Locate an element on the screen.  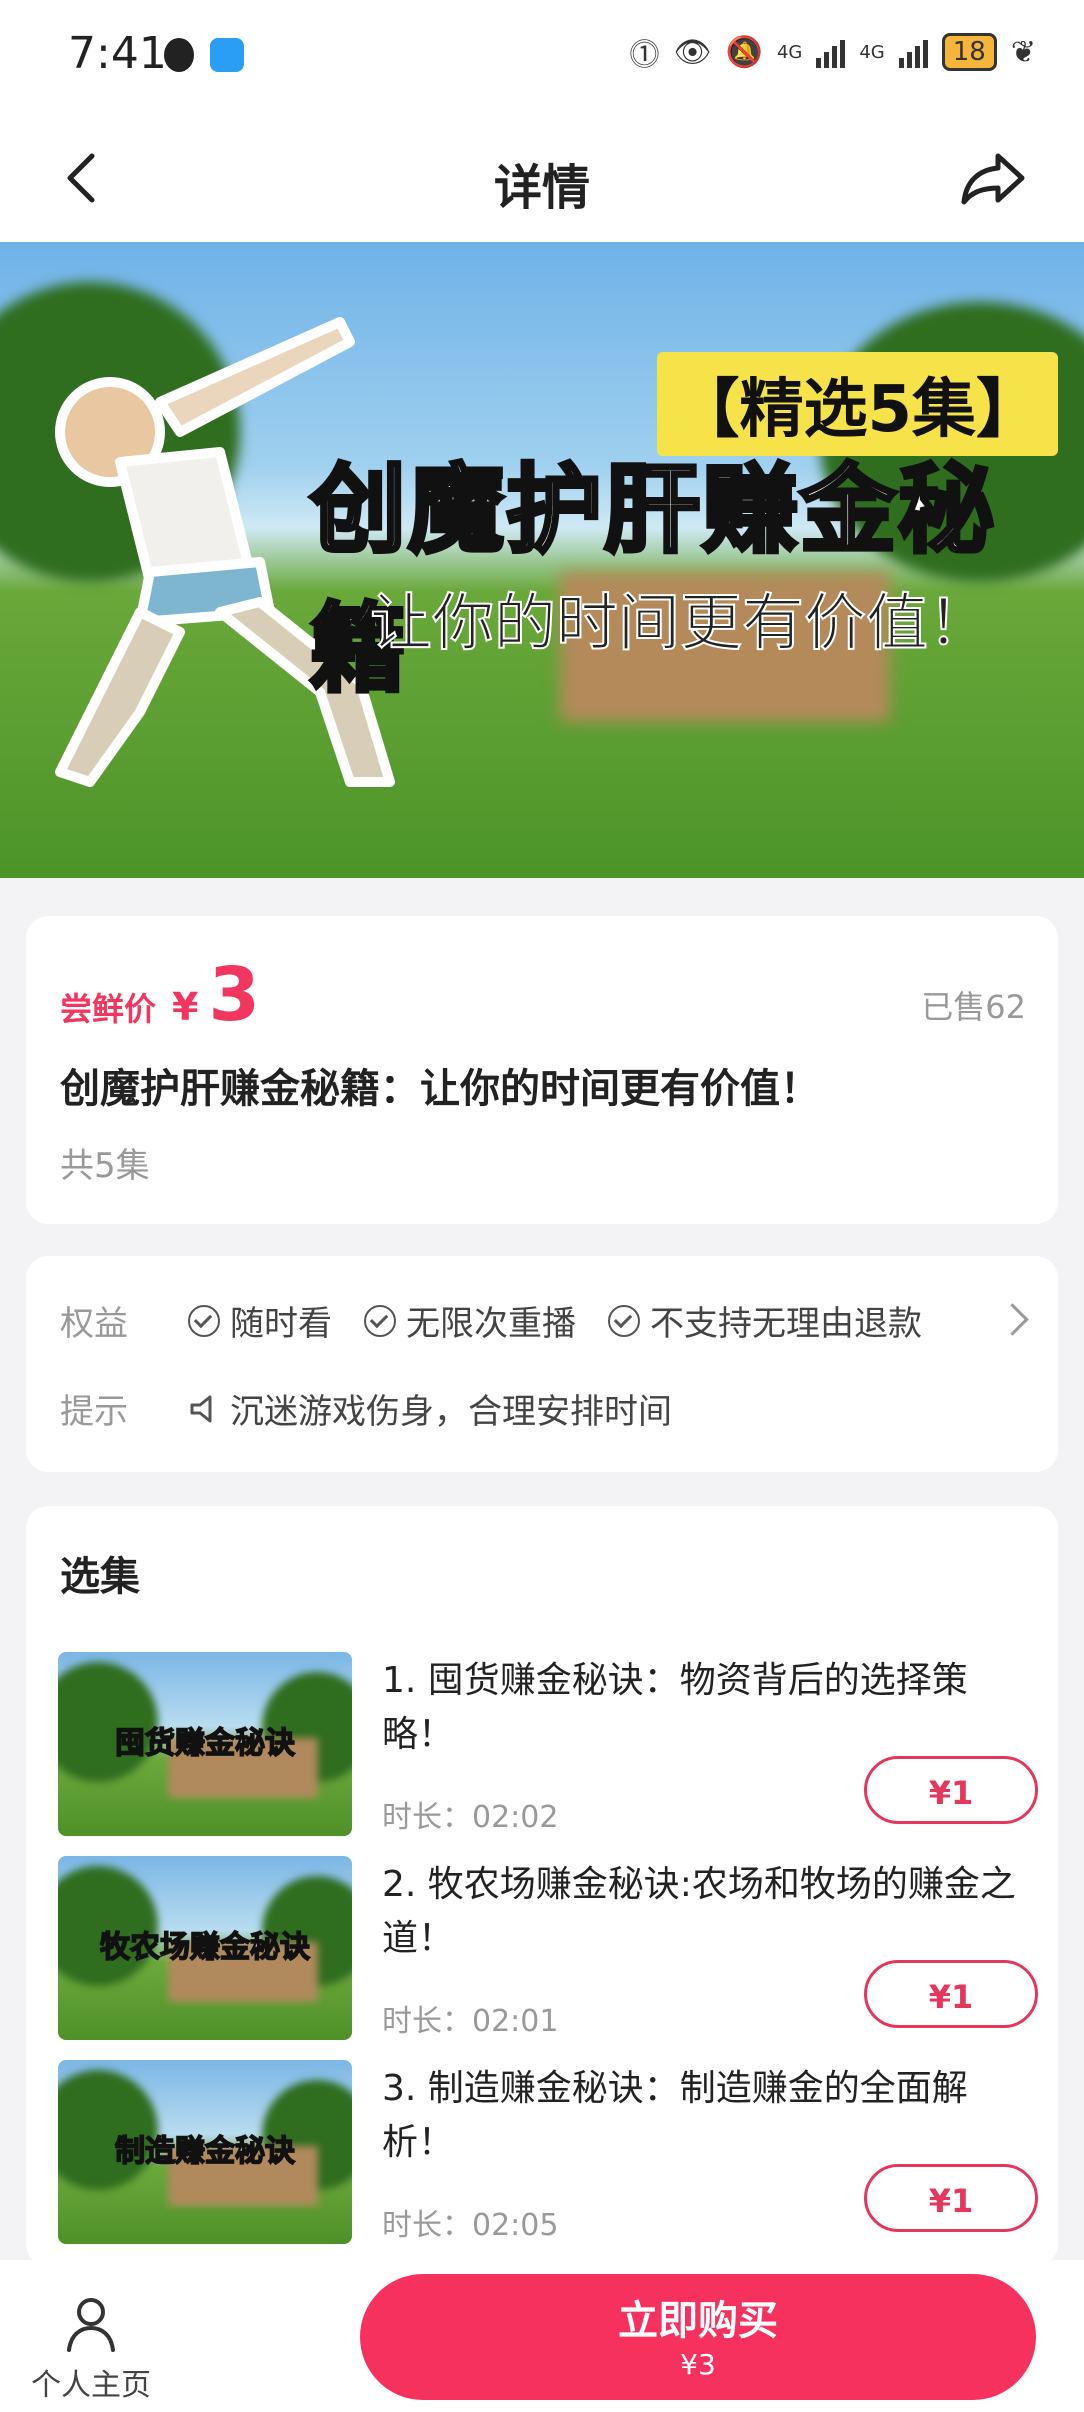
benefit-item: 无限次重播 is located at coordinates (470, 1320).